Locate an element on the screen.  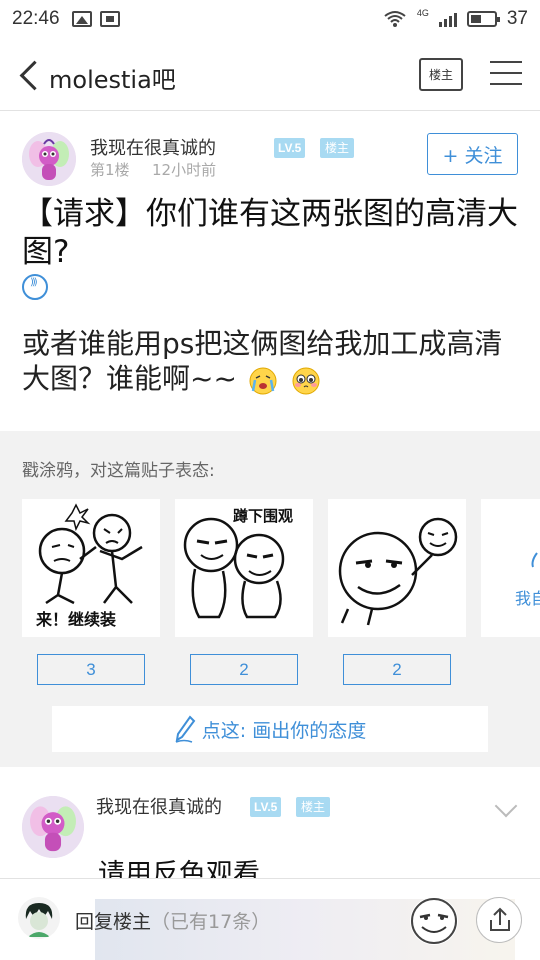
post-time: 12小时前 is located at coordinates (184, 170).